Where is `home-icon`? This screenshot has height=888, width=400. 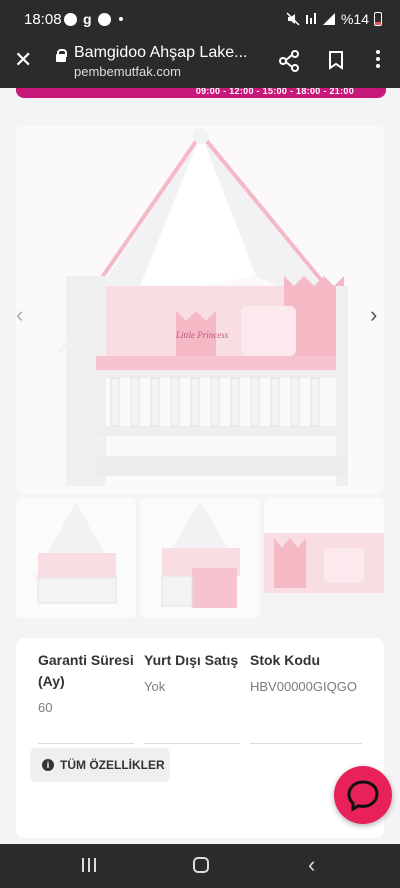
home-icon is located at coordinates (201, 865).